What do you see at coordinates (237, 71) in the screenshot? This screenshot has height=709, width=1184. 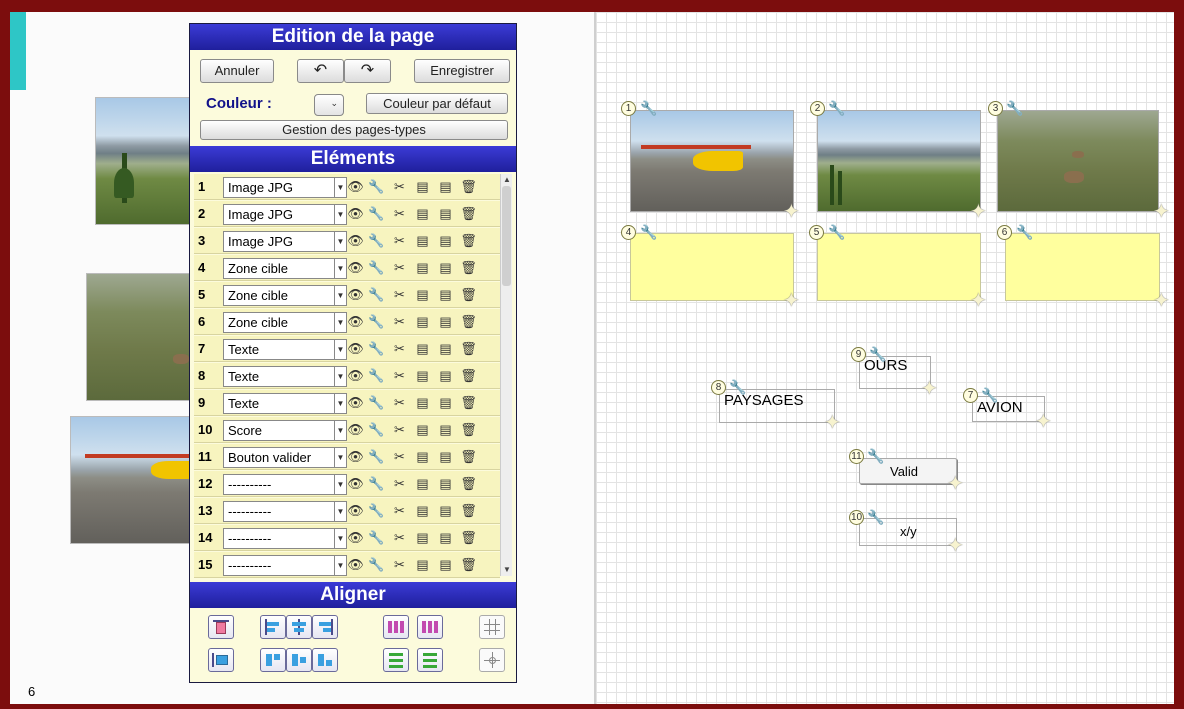 I see `cancel-button: Annuler` at bounding box center [237, 71].